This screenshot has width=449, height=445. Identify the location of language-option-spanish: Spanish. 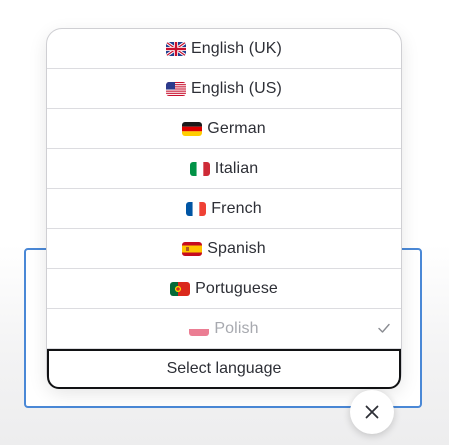
(224, 249).